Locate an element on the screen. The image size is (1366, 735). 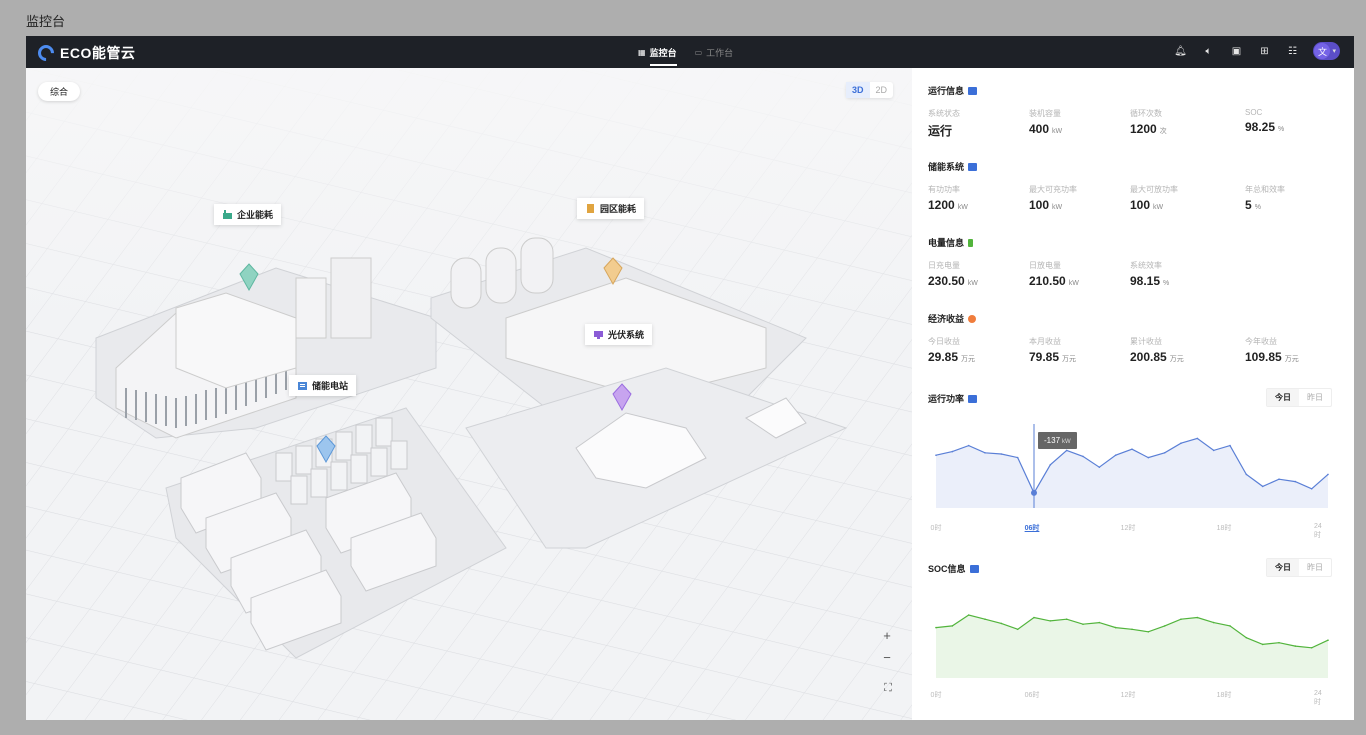
stat-today-revenue: 今日收益 29.85 万元 is located at coordinates (978, 350).